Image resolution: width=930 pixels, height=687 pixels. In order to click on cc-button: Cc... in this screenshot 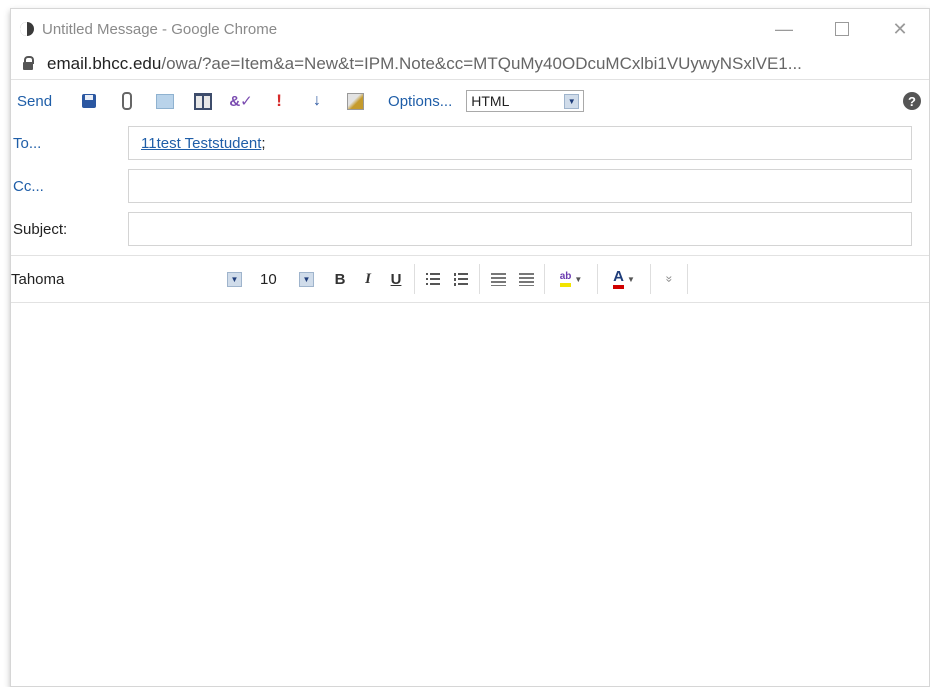, I will do `click(71, 186)`.